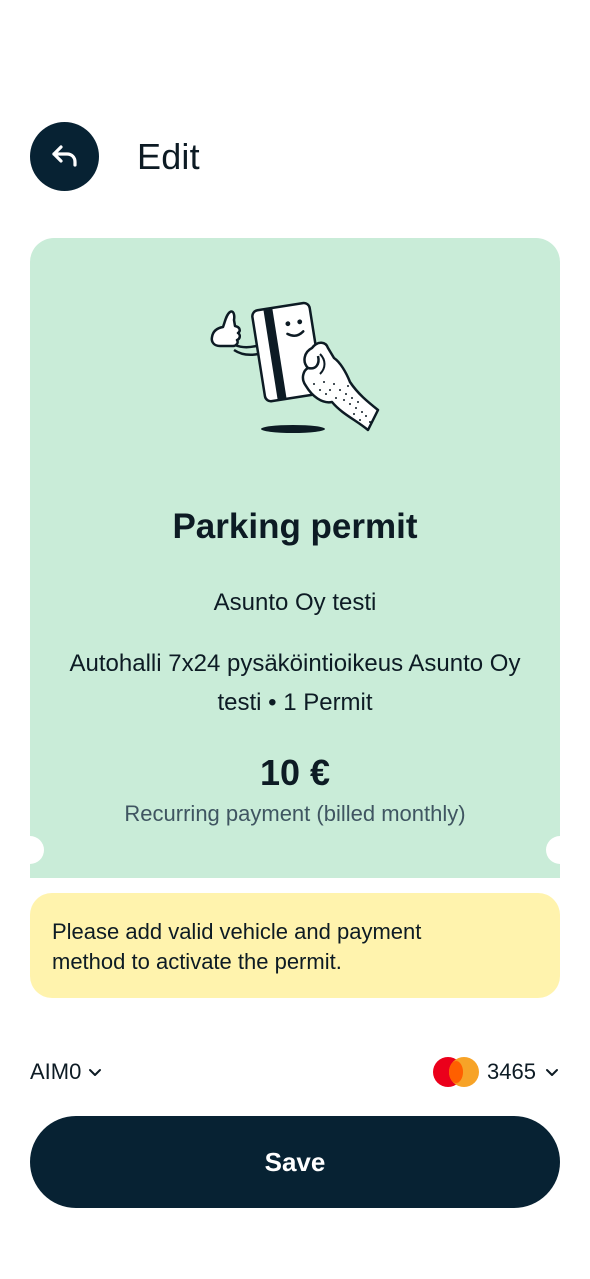 This screenshot has height=1279, width=590. What do you see at coordinates (30, 850) in the screenshot?
I see `card-notch-left` at bounding box center [30, 850].